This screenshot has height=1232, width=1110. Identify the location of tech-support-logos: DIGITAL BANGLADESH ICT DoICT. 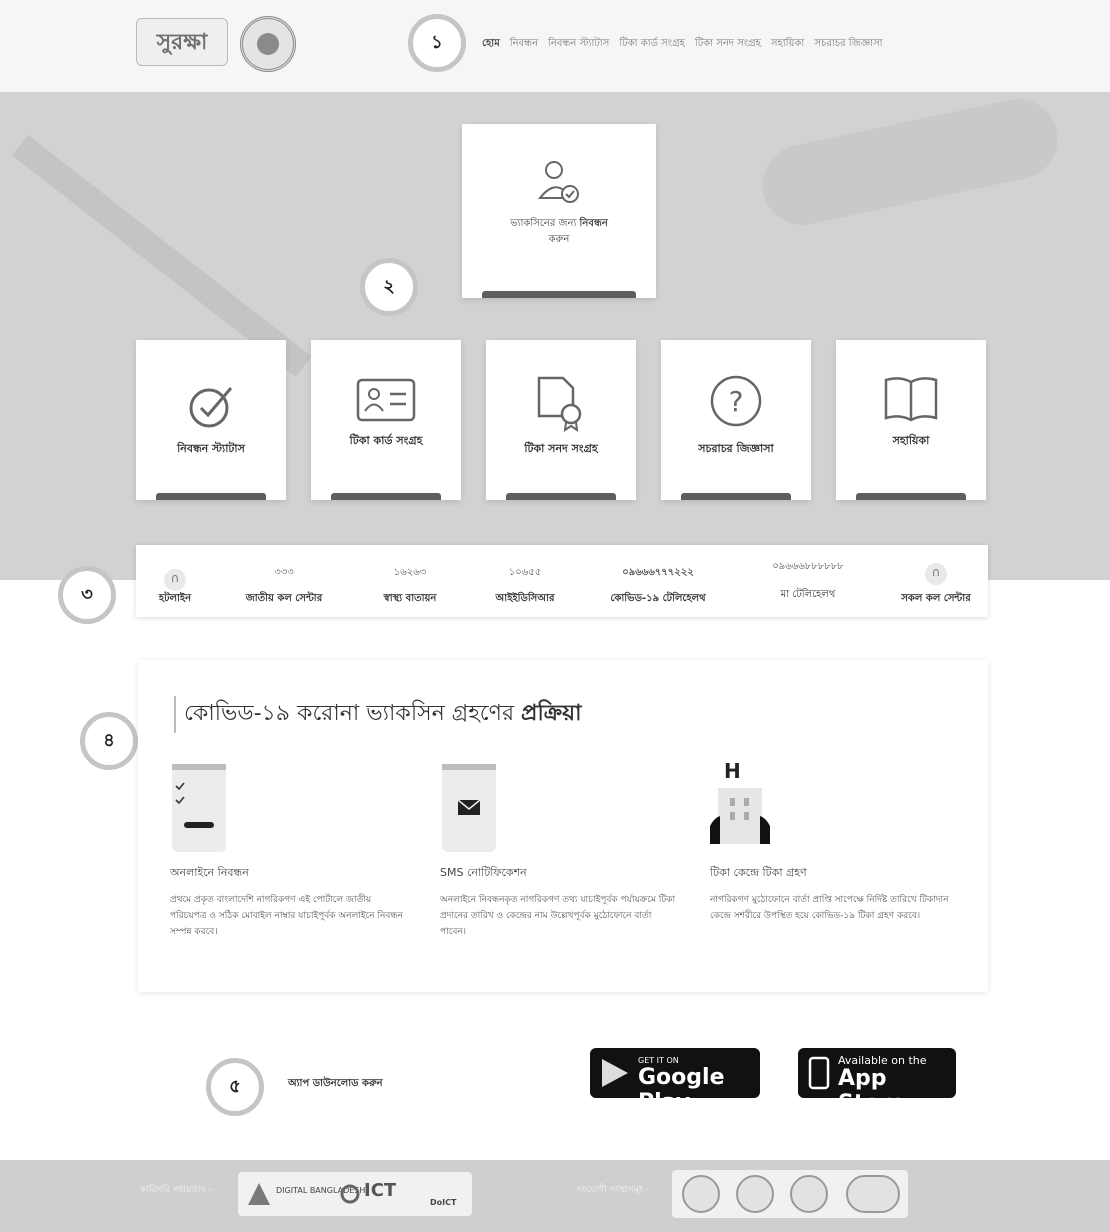
(355, 1194).